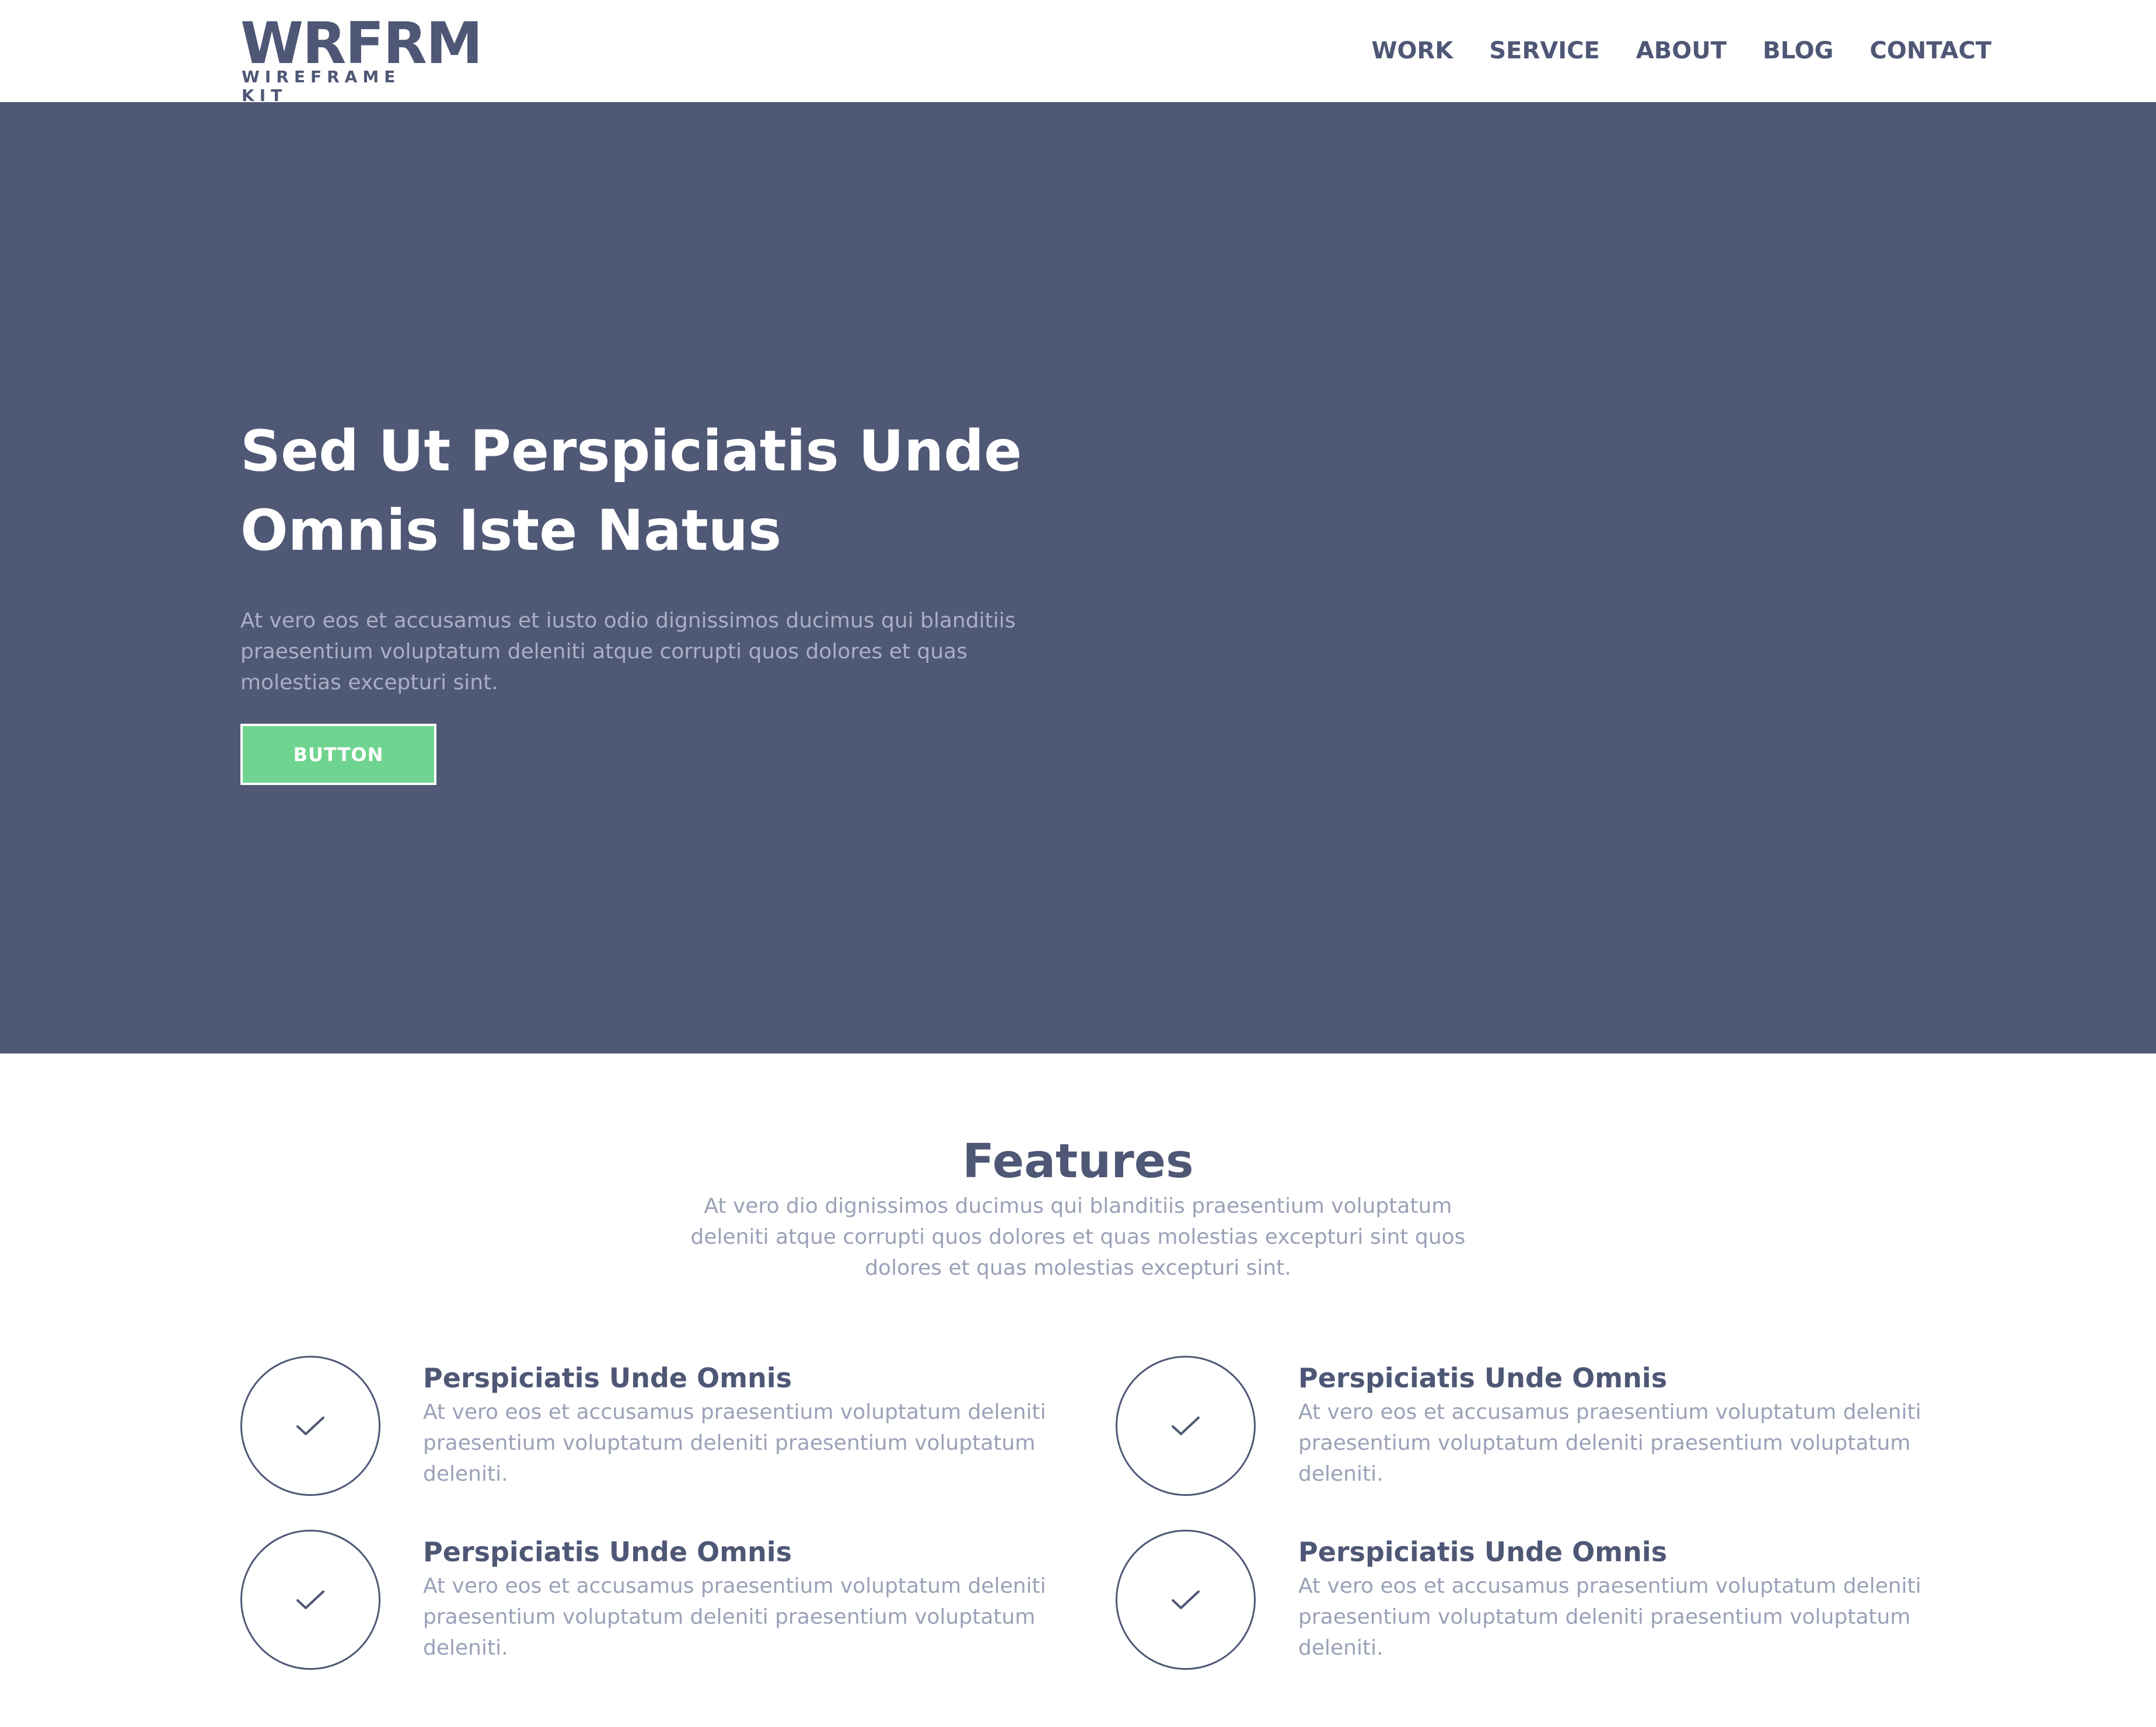 This screenshot has width=2156, height=1727. Describe the element at coordinates (1930, 50) in the screenshot. I see `nav-link-contact: CONTACT` at that location.